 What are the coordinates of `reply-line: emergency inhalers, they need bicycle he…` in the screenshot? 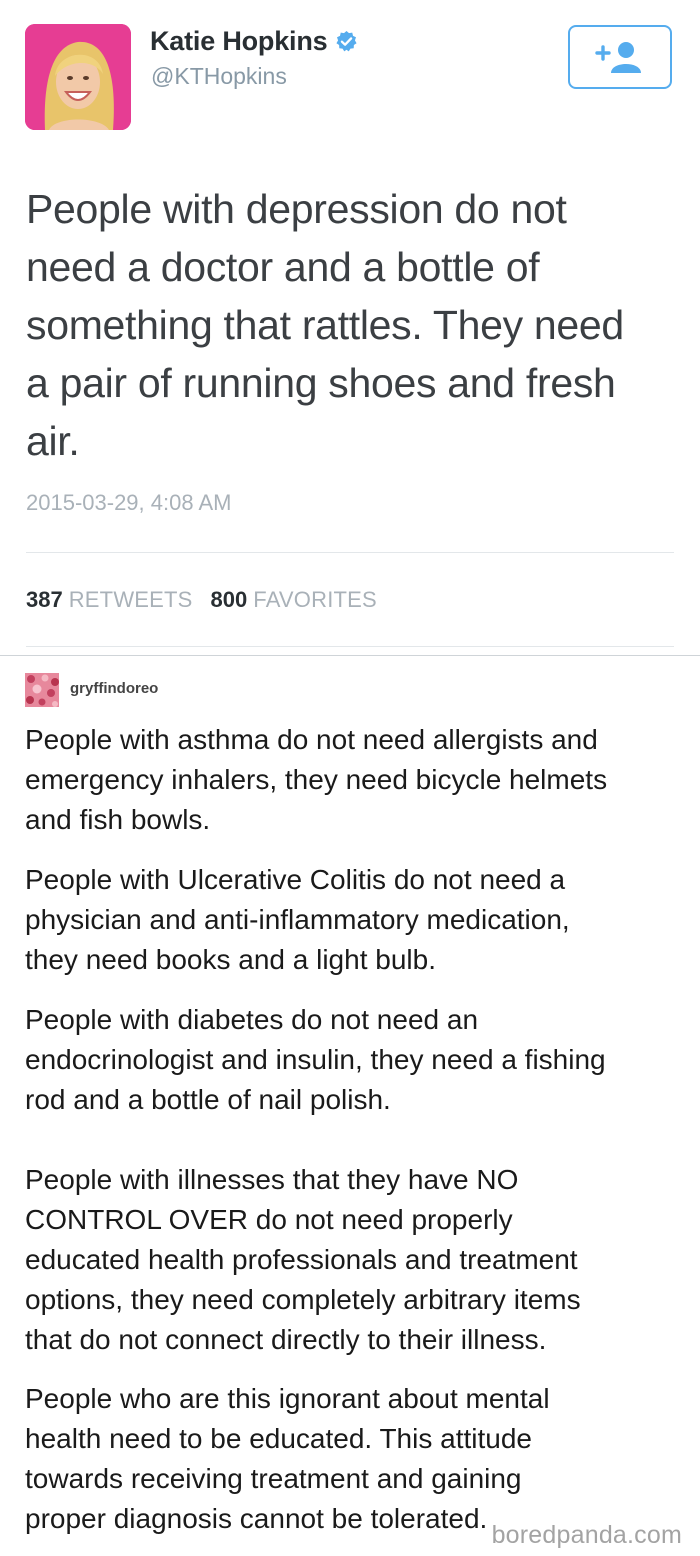 It's located at (316, 779).